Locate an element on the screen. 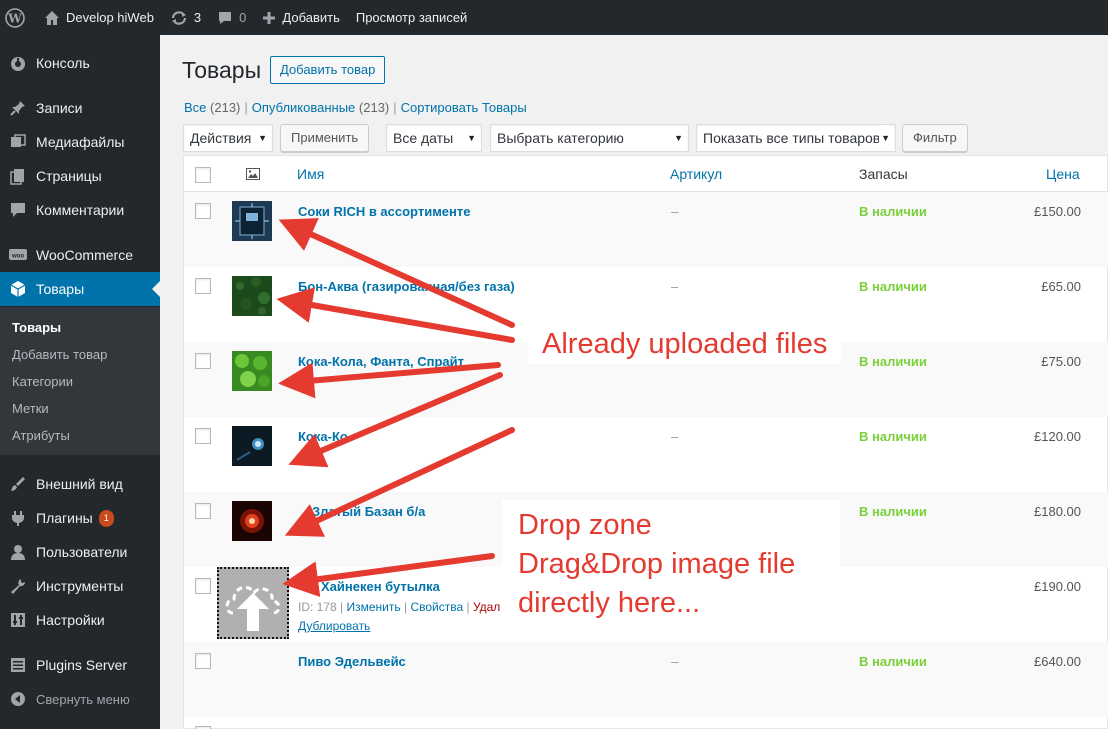 The height and width of the screenshot is (729, 1108). menu-products: Товары is located at coordinates (80, 289).